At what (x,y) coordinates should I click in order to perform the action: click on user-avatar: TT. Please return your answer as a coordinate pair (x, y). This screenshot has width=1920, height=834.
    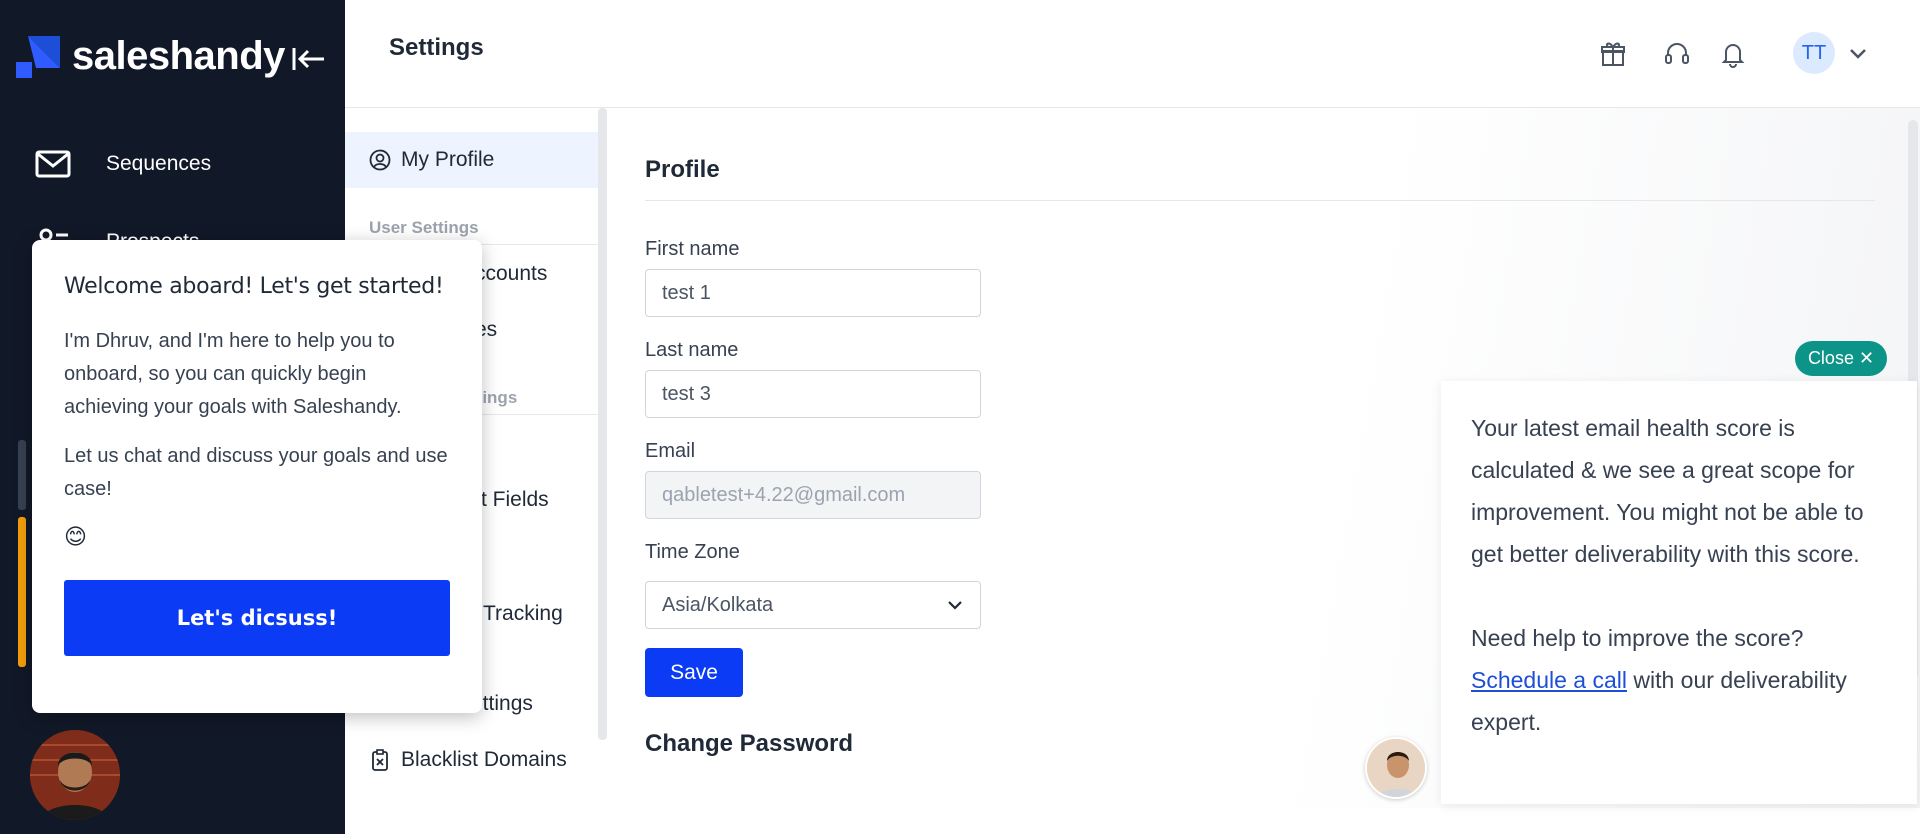
    Looking at the image, I should click on (1814, 53).